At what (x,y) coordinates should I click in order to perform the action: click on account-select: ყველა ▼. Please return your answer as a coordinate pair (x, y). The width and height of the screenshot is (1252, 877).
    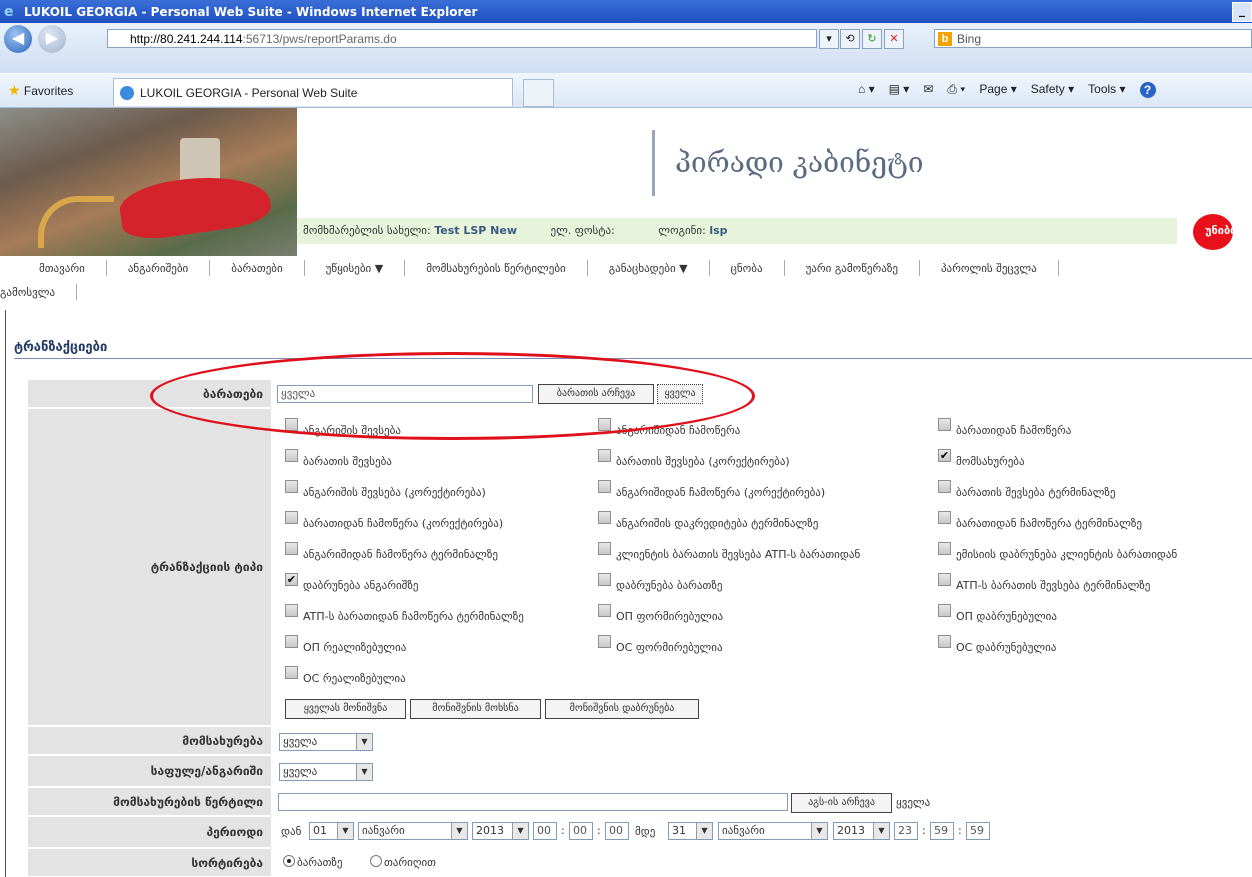
    Looking at the image, I should click on (326, 772).